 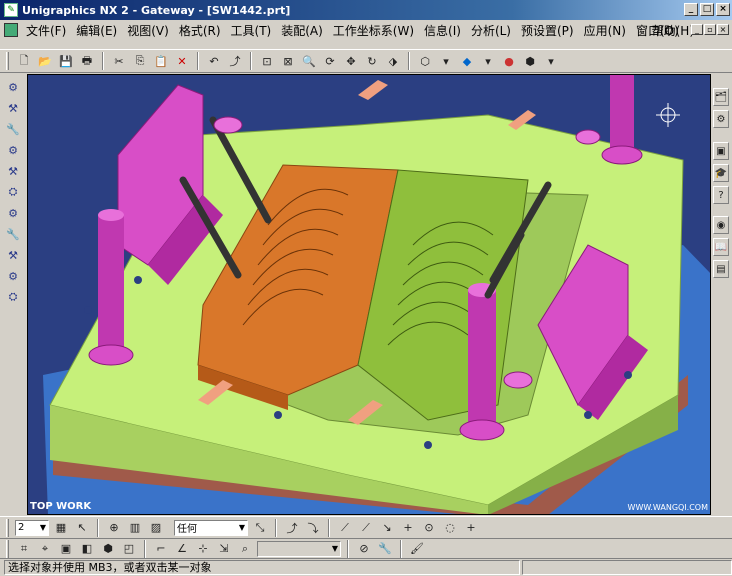 What do you see at coordinates (721, 195) in the screenshot?
I see `help-icon: ?` at bounding box center [721, 195].